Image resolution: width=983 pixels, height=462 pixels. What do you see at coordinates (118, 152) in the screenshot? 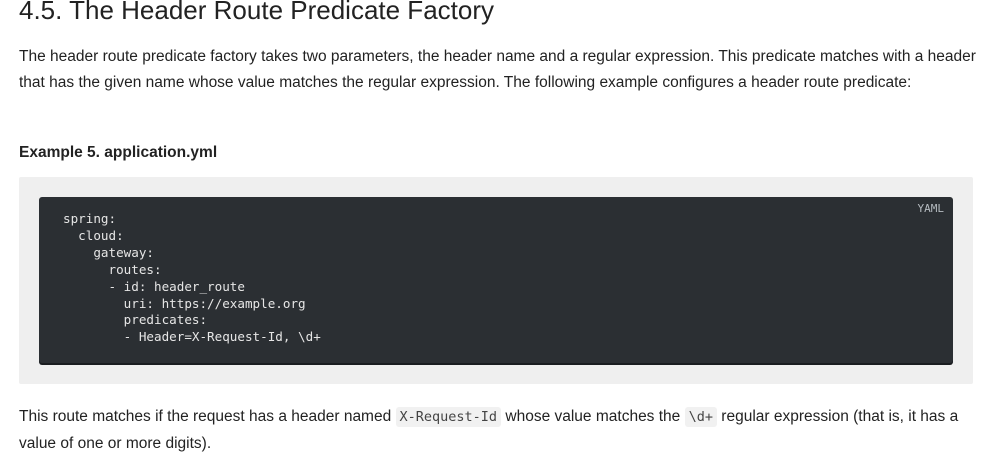
I see `example-title: Example 5. application.yml` at bounding box center [118, 152].